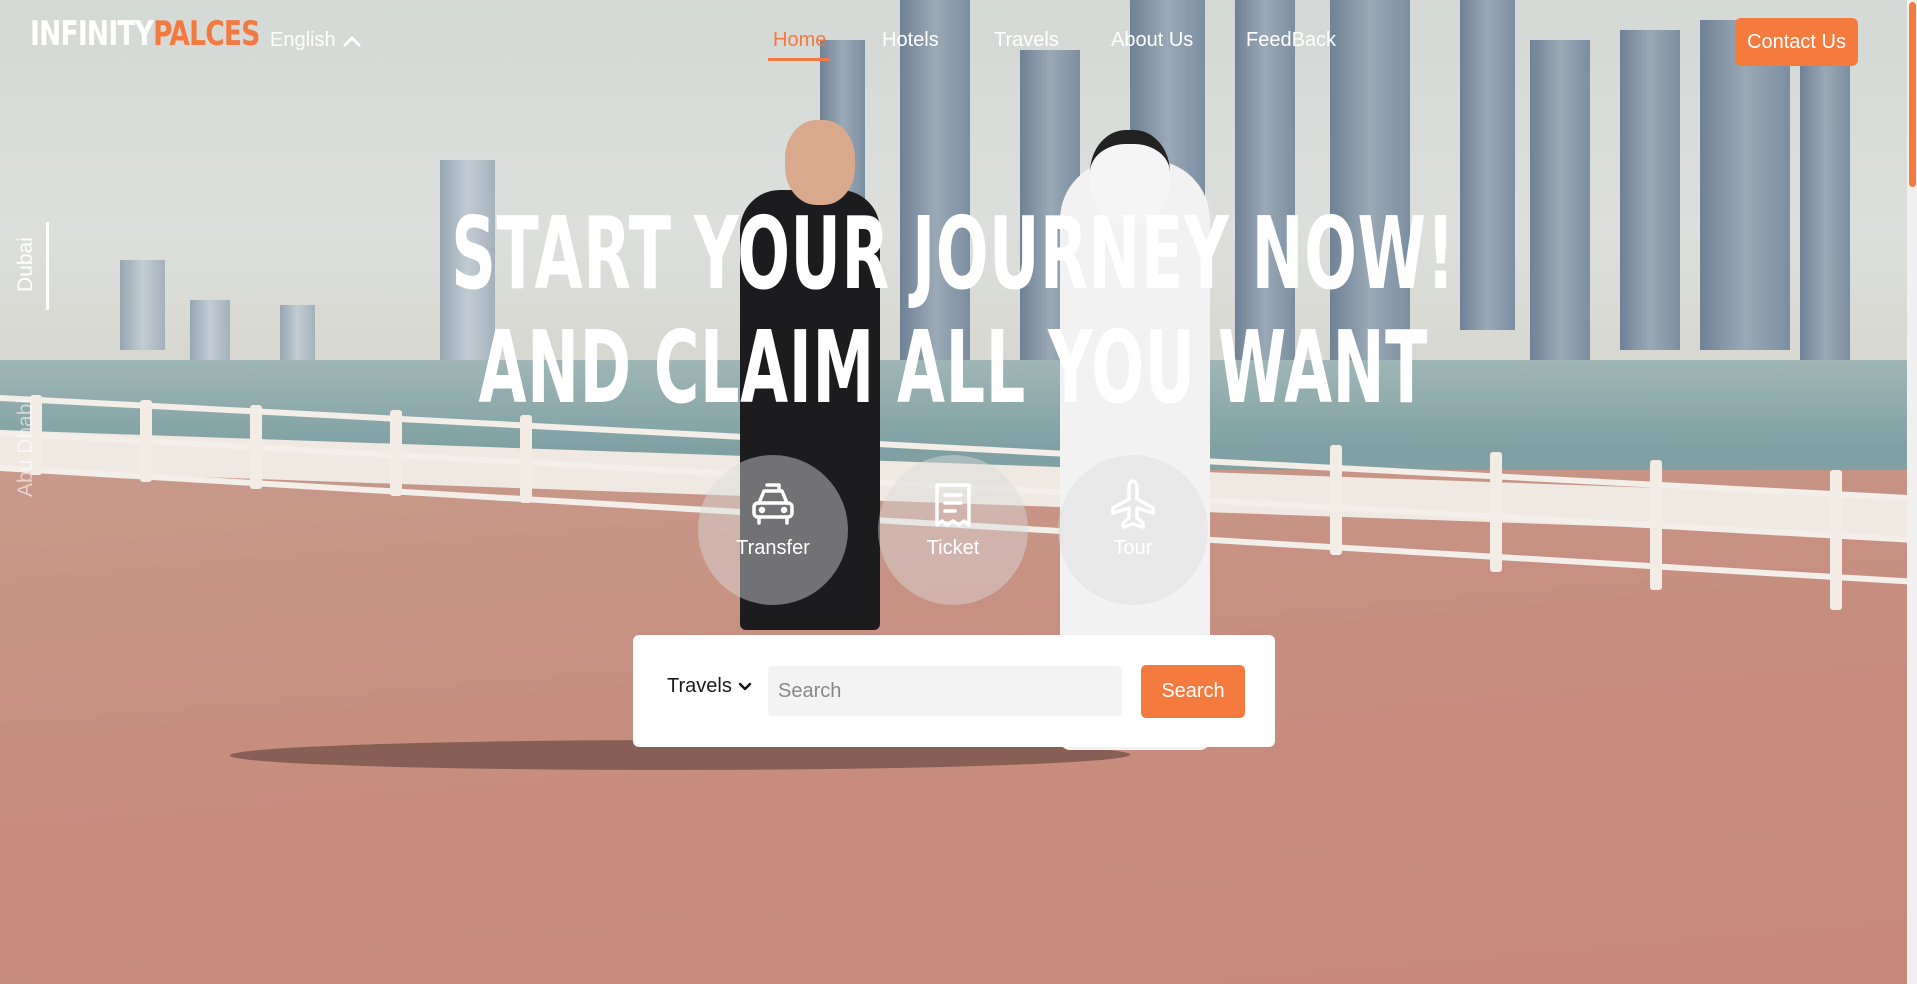 This screenshot has width=1917, height=984. What do you see at coordinates (699, 686) in the screenshot?
I see `search-type-label: Travels` at bounding box center [699, 686].